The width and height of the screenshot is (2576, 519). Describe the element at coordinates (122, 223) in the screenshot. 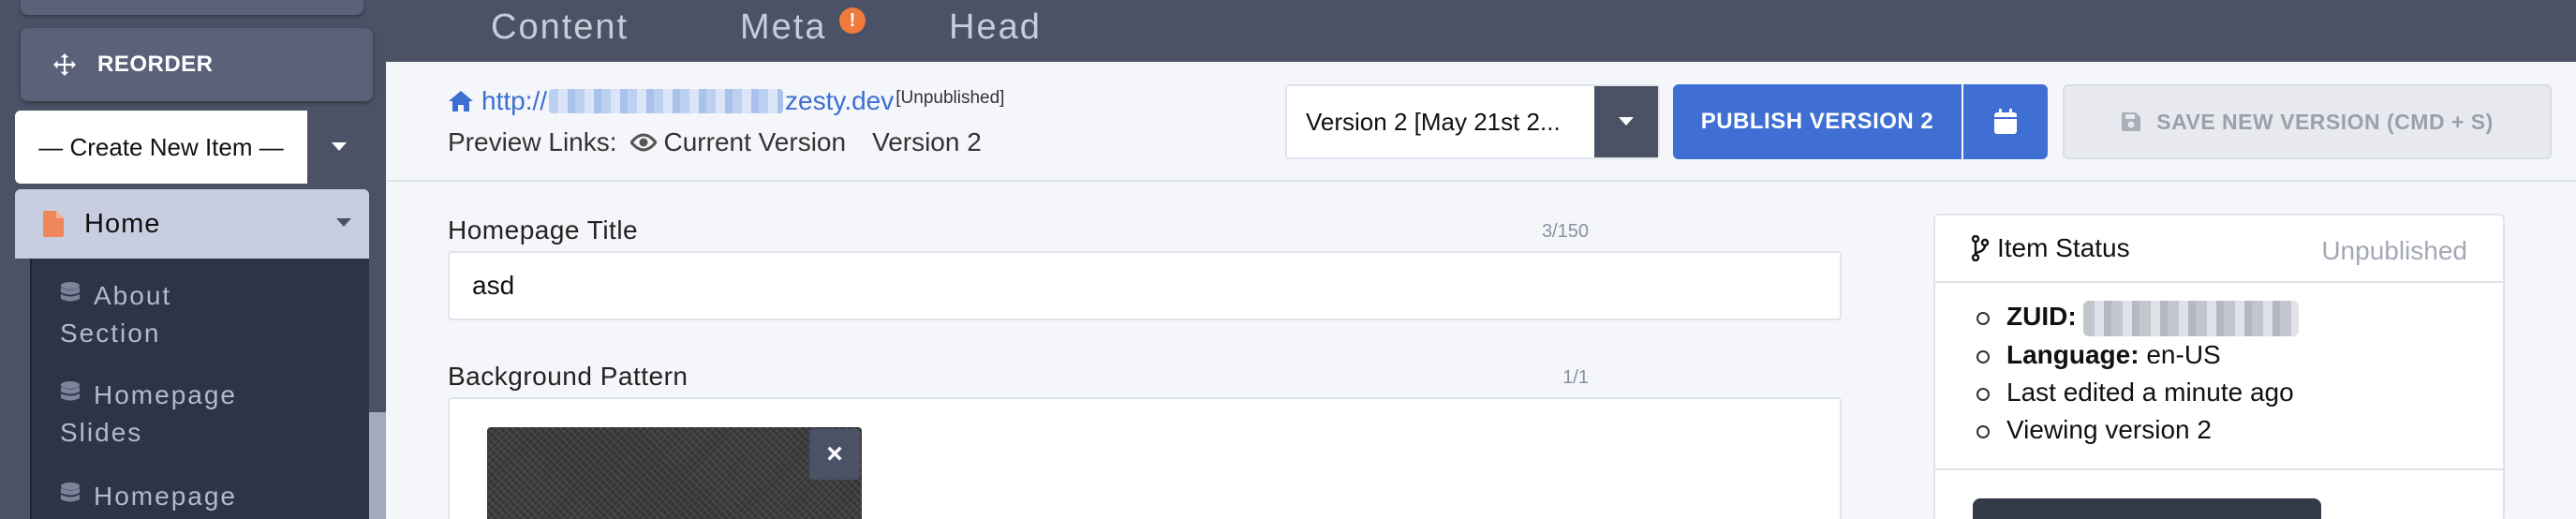

I see `nav-home-label: Home` at that location.